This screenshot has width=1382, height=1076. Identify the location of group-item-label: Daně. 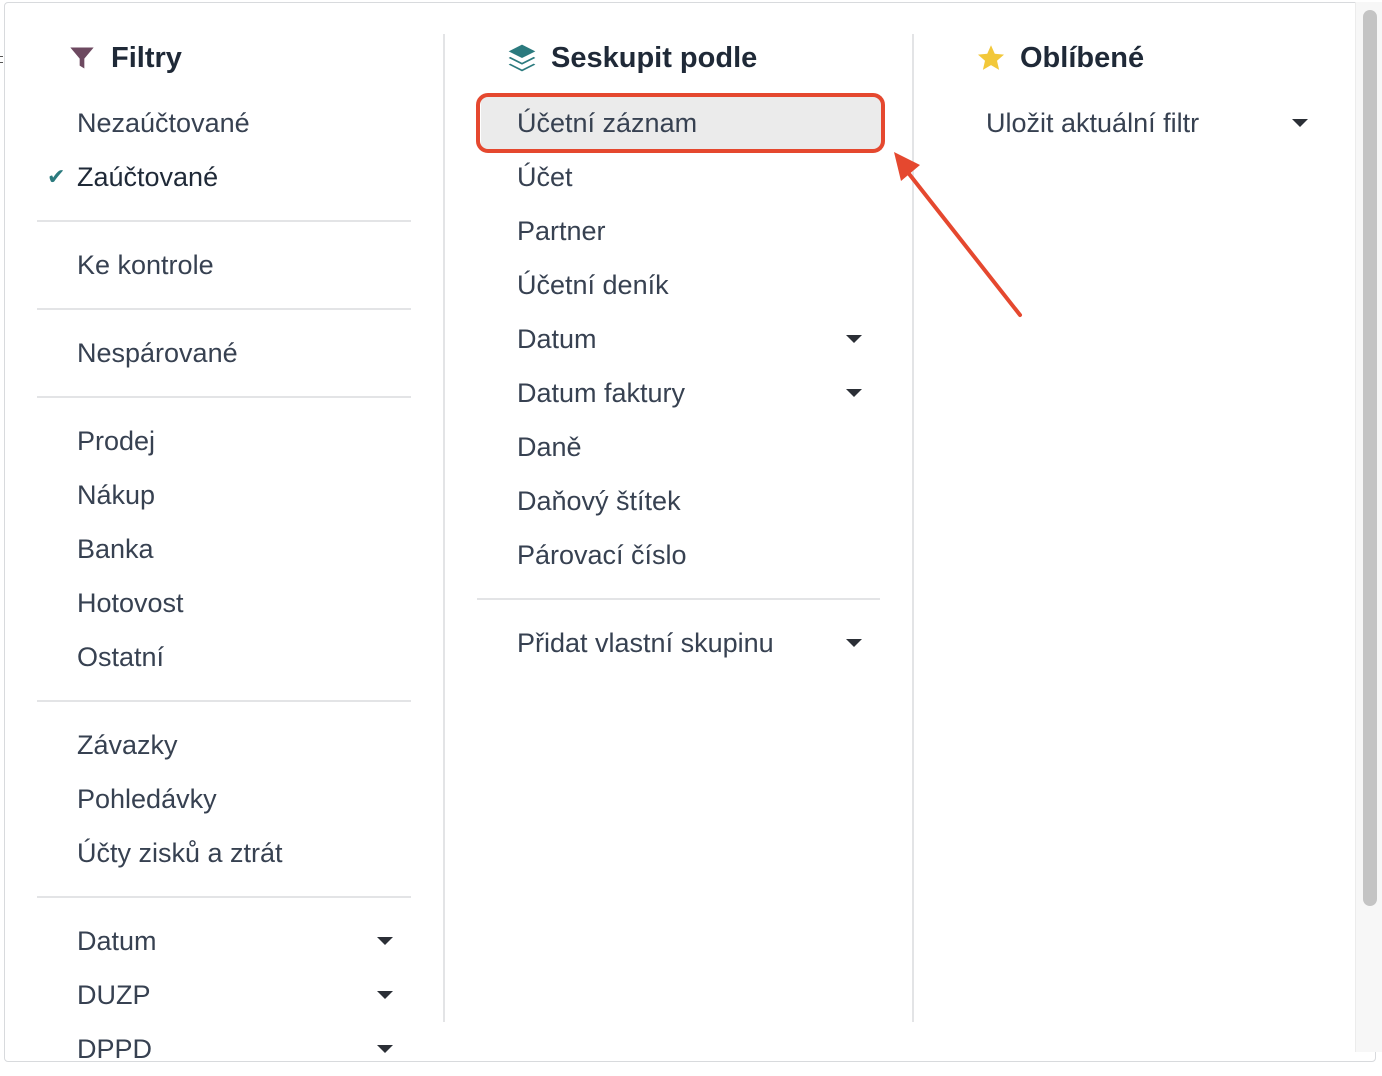
(549, 446).